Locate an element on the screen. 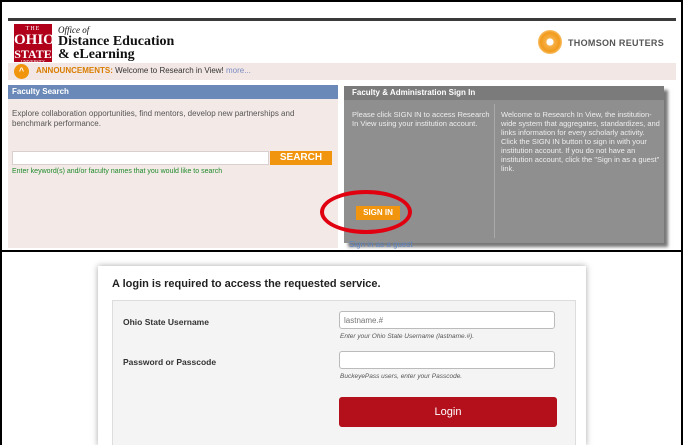  announcement-icon: ^ is located at coordinates (21, 71).